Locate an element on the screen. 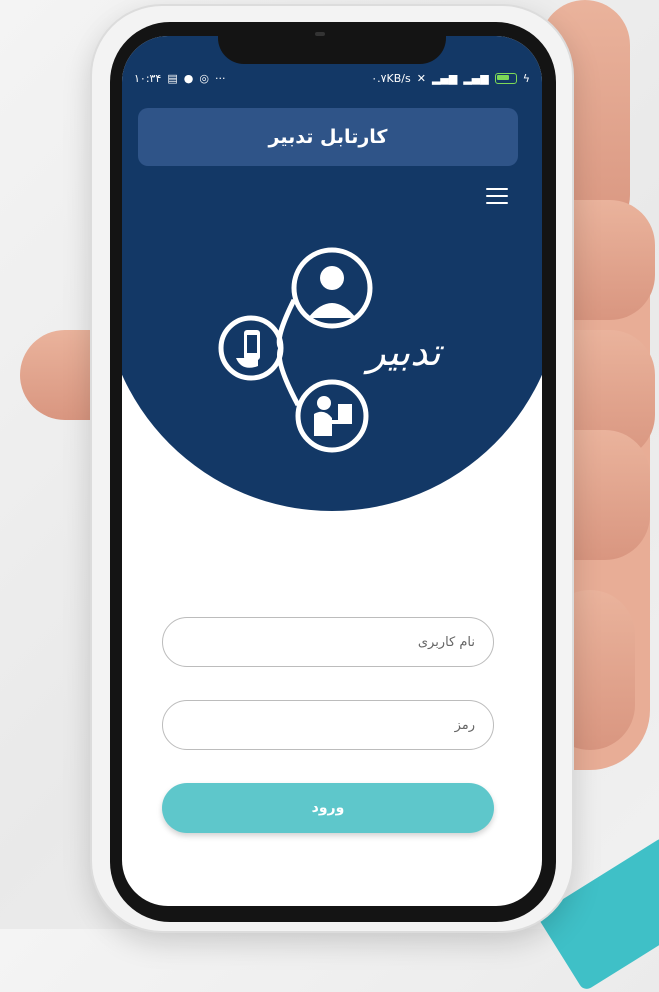  notch-speaker is located at coordinates (320, 34).